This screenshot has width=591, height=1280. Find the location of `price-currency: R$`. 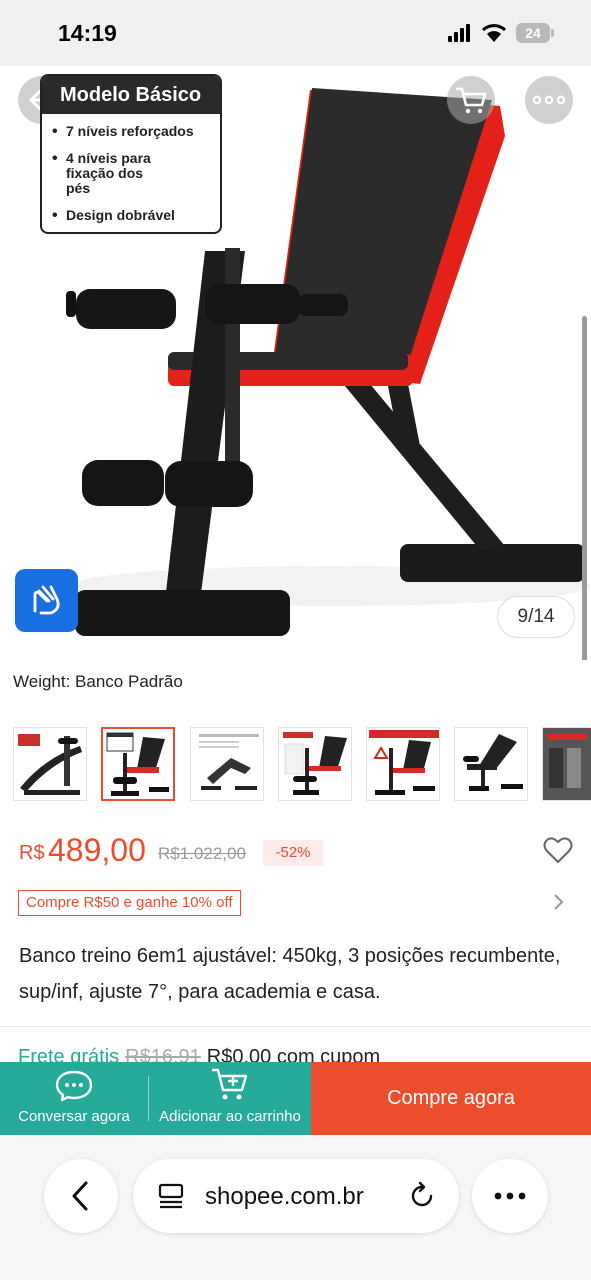

price-currency: R$ is located at coordinates (32, 853).